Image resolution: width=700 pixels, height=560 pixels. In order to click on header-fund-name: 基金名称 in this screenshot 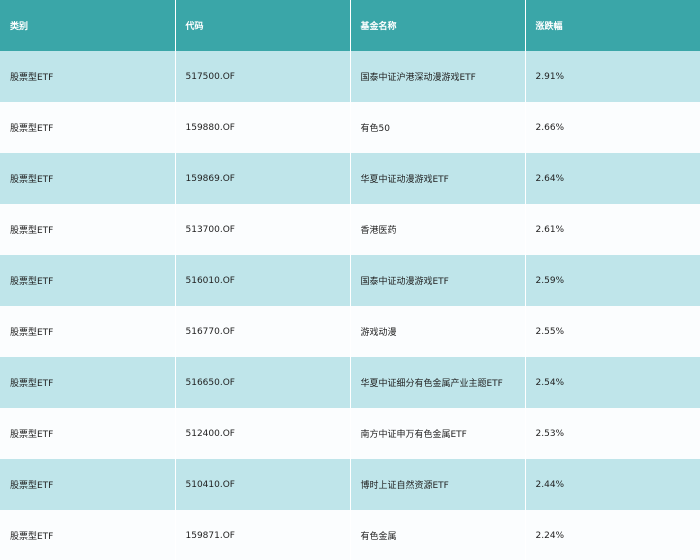, I will do `click(438, 25)`.